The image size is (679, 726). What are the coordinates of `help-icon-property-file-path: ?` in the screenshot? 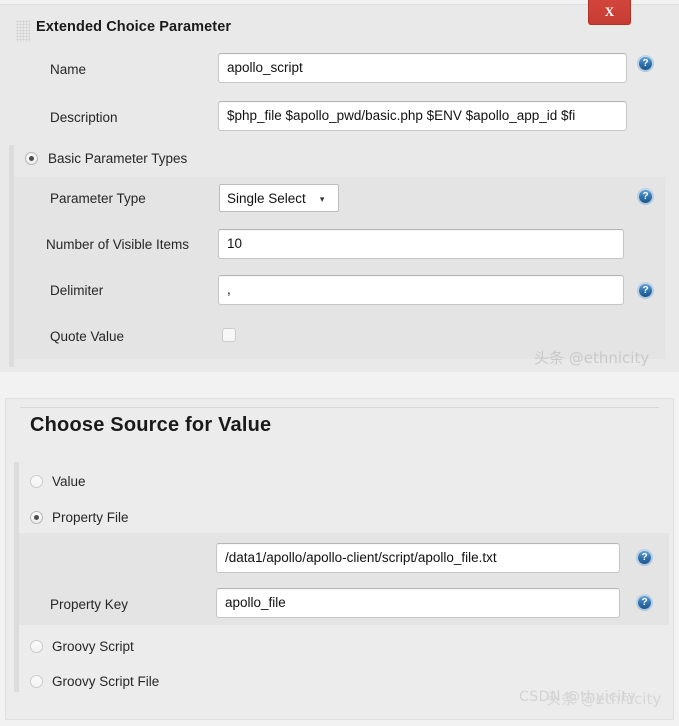 It's located at (644, 557).